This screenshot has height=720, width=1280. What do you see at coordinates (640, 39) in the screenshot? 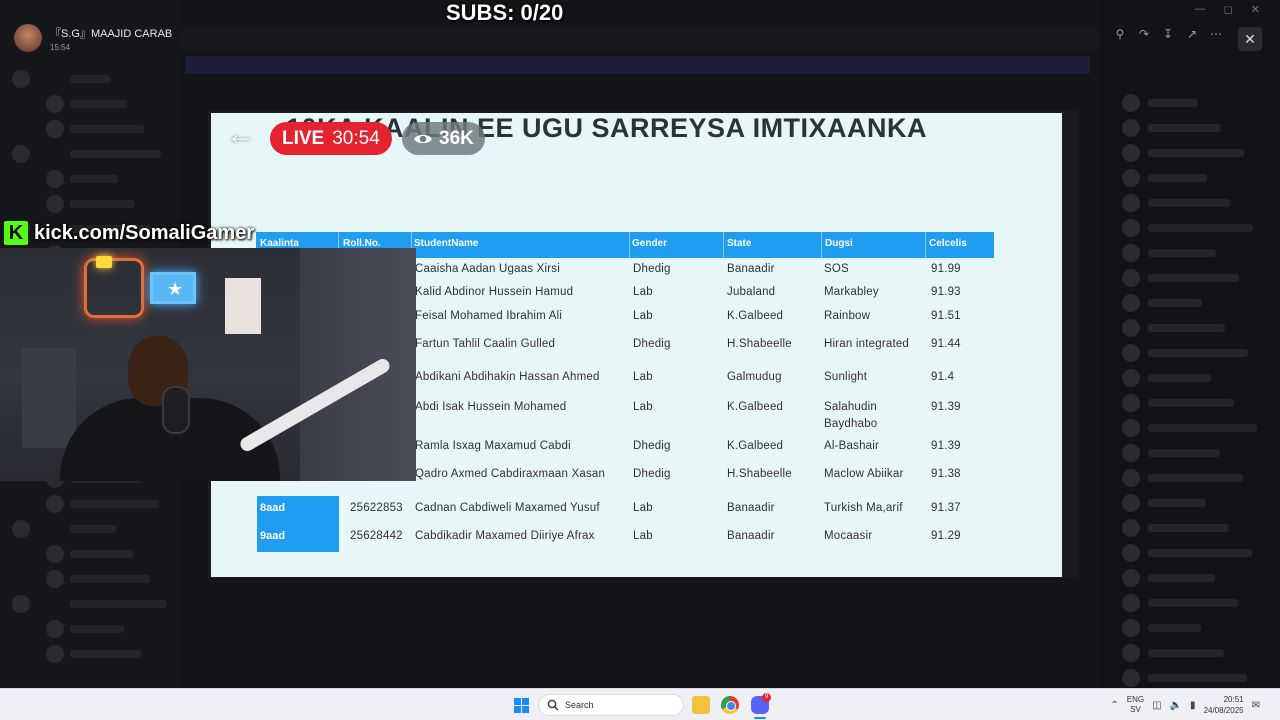
I see `background-channel-header` at bounding box center [640, 39].